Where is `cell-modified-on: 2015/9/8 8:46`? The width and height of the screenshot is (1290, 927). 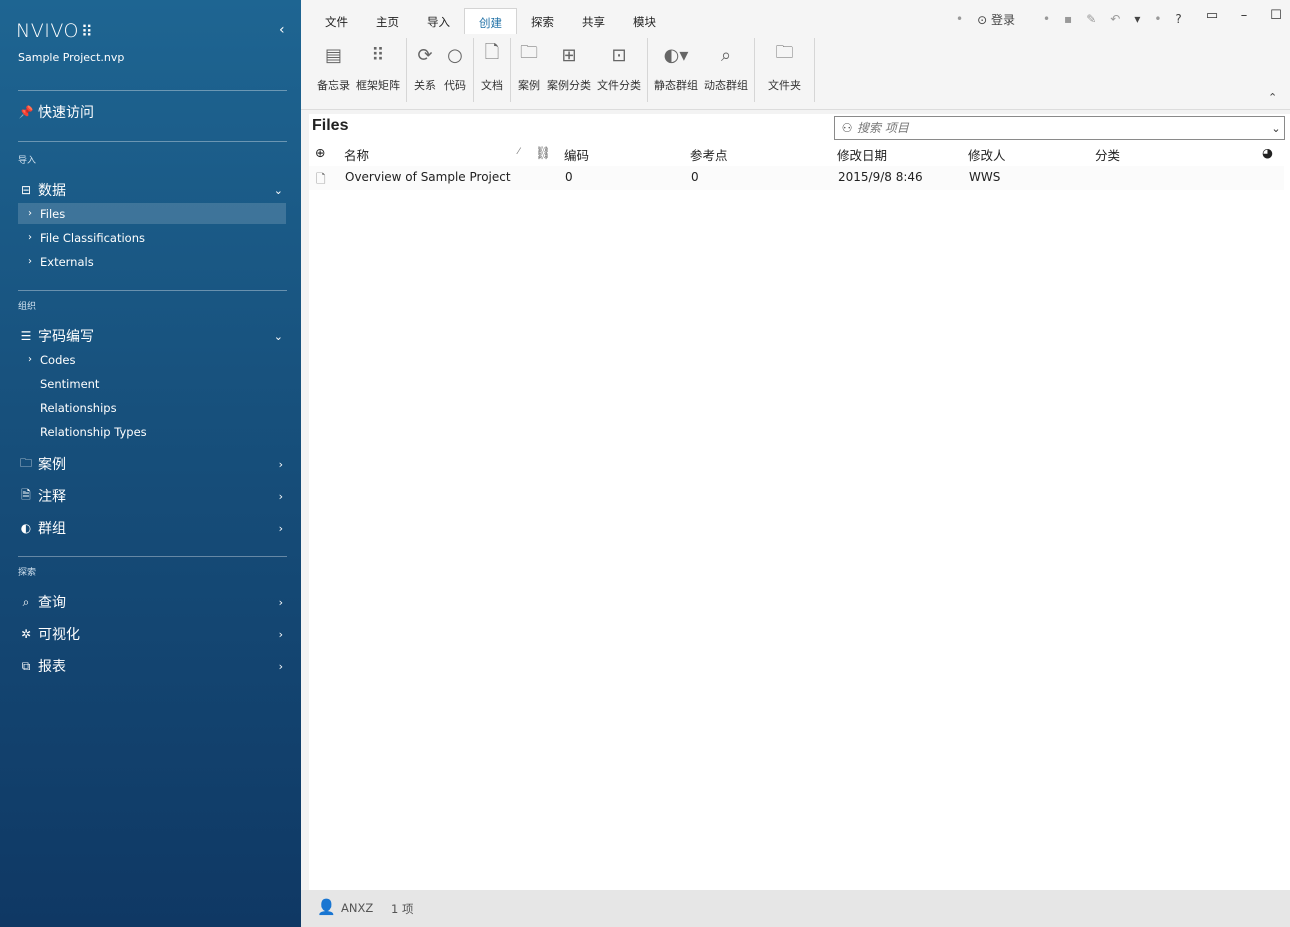 cell-modified-on: 2015/9/8 8:46 is located at coordinates (880, 177).